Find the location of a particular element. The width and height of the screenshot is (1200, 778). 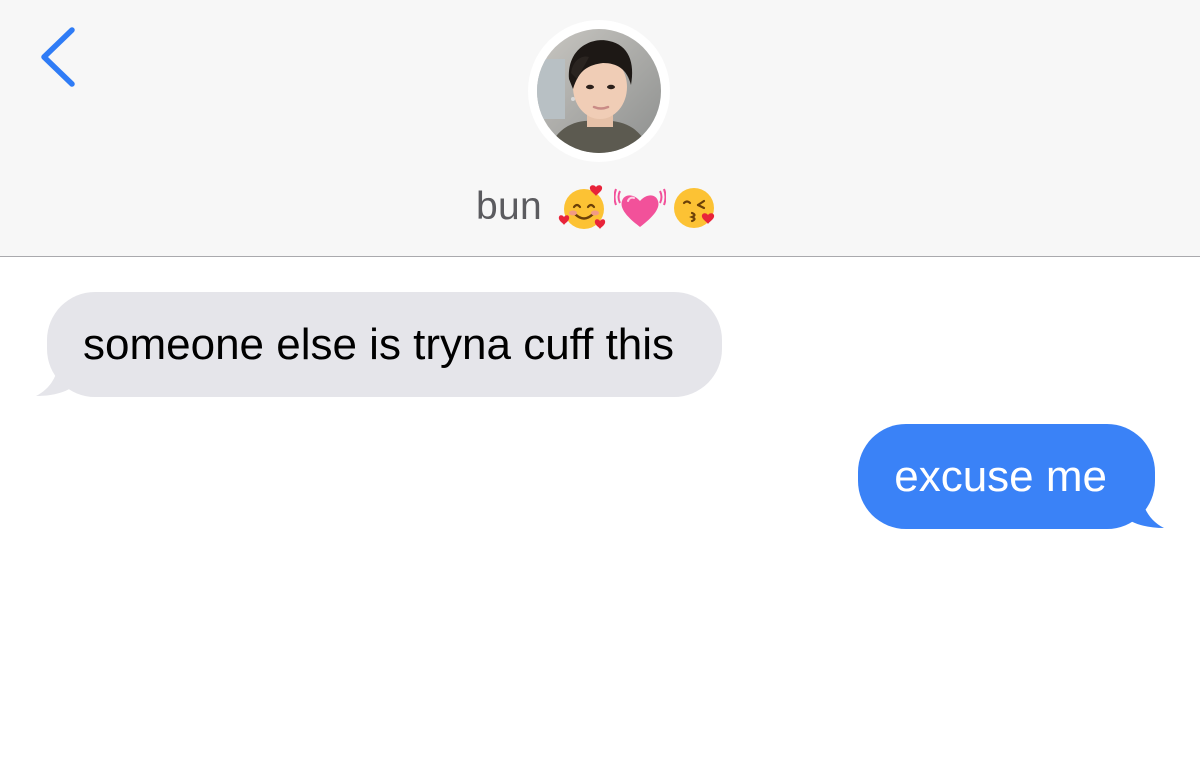

contact-name: bun is located at coordinates (509, 206).